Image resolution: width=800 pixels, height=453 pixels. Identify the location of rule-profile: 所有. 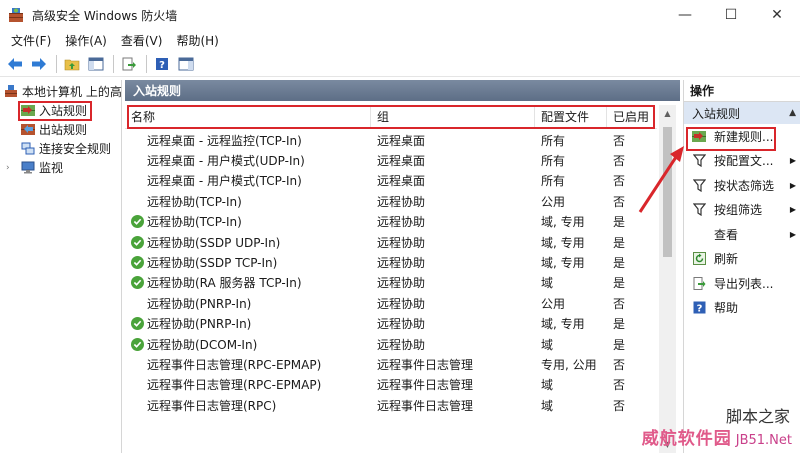
(553, 140).